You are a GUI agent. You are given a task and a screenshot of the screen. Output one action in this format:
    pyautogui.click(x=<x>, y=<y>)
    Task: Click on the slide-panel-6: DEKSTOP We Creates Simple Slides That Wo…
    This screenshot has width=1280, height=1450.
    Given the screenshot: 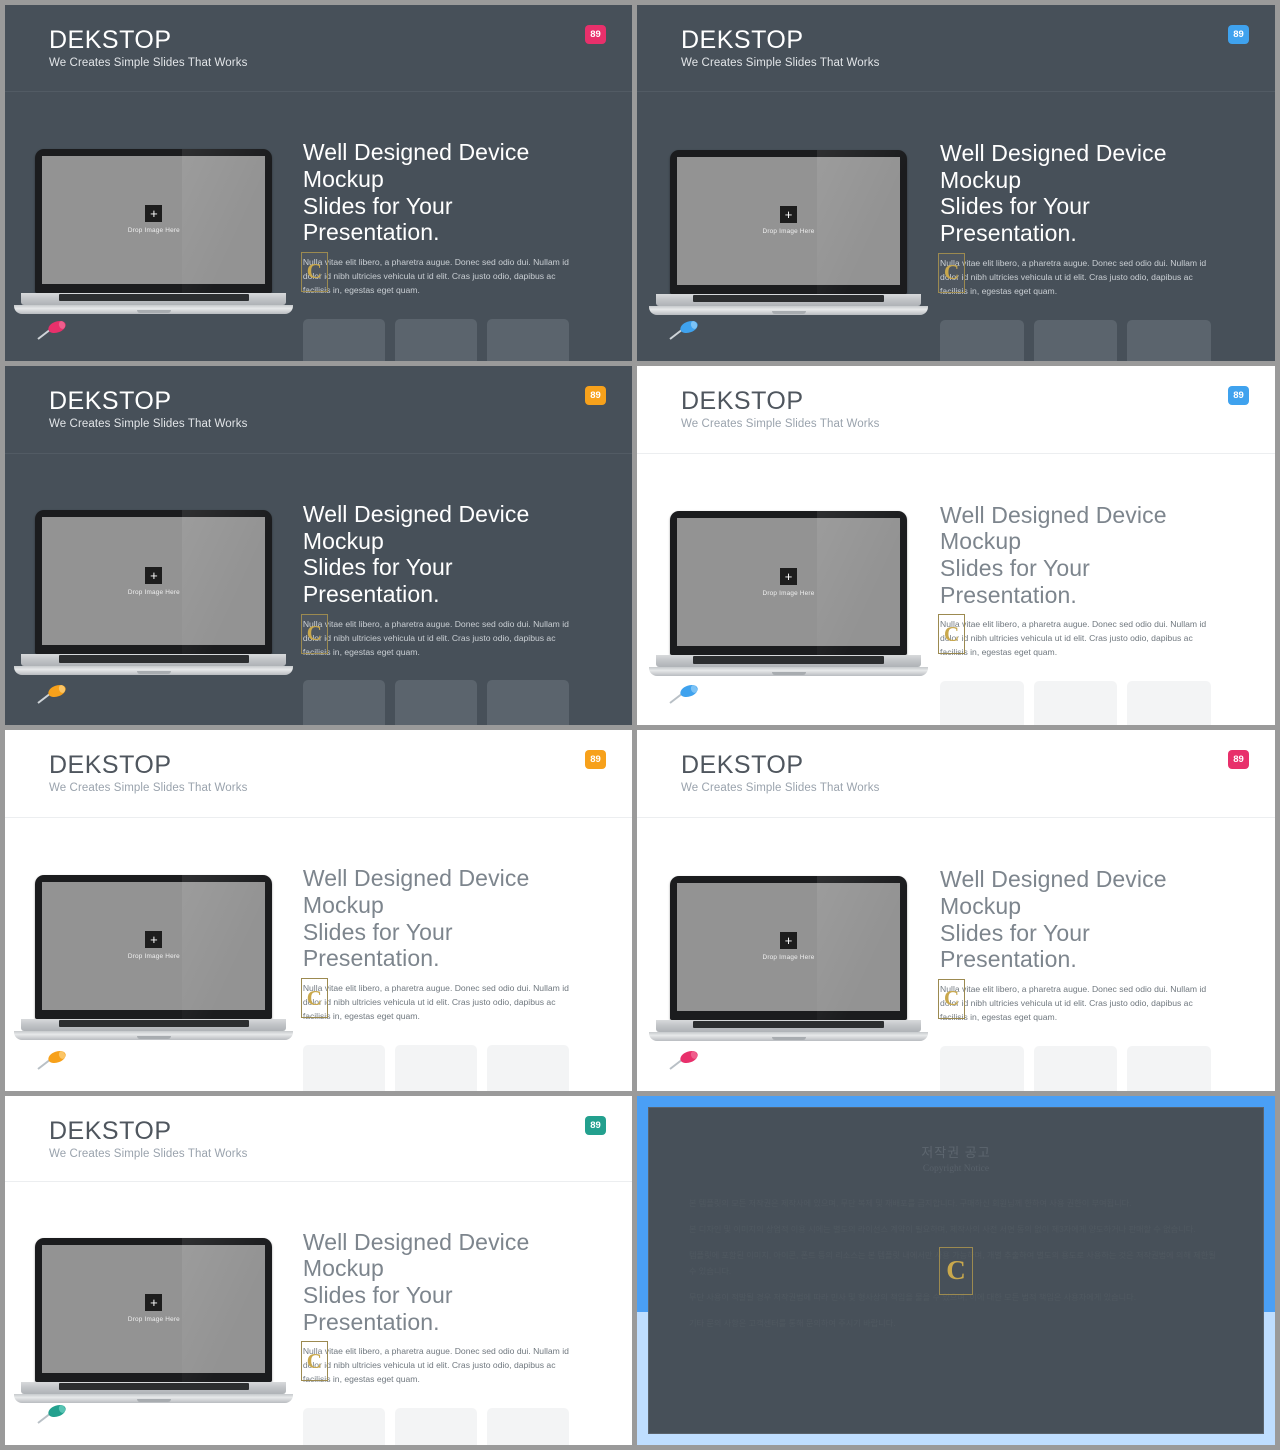 What is the action you would take?
    pyautogui.click(x=958, y=913)
    